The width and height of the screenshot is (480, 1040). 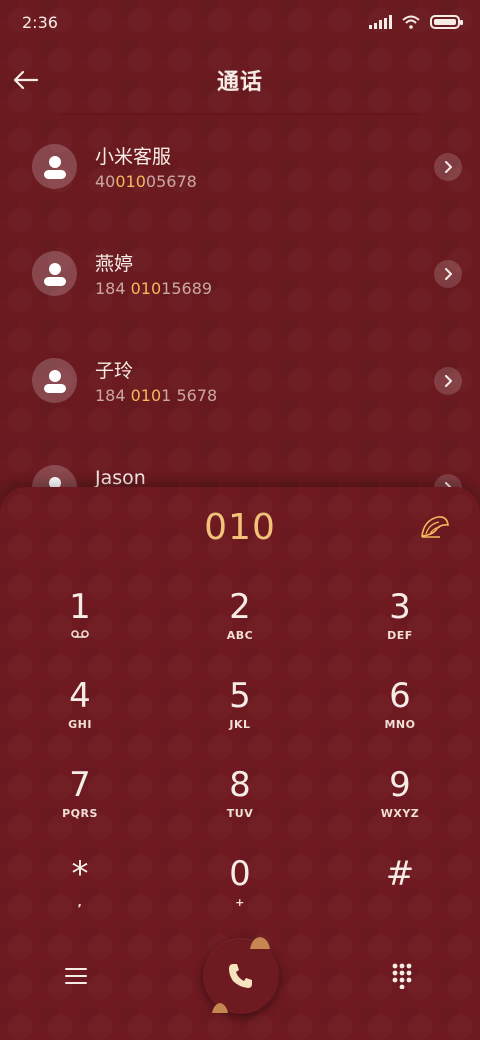 What do you see at coordinates (380, 22) in the screenshot?
I see `signal-icon` at bounding box center [380, 22].